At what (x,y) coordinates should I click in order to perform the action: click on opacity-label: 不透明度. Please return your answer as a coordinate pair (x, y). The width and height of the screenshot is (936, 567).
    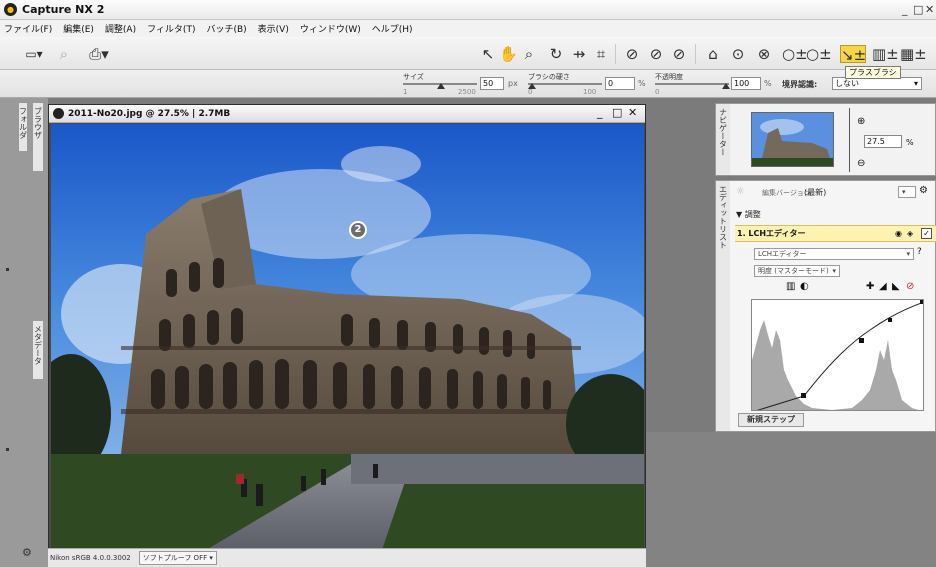
    Looking at the image, I should click on (669, 77).